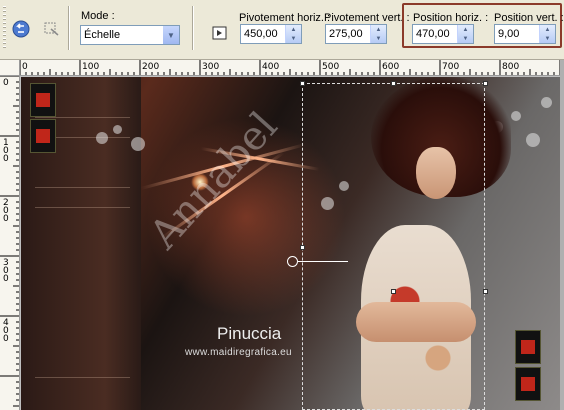 This screenshot has width=564, height=410. Describe the element at coordinates (485, 83) in the screenshot. I see `resize-handle-tr` at that location.